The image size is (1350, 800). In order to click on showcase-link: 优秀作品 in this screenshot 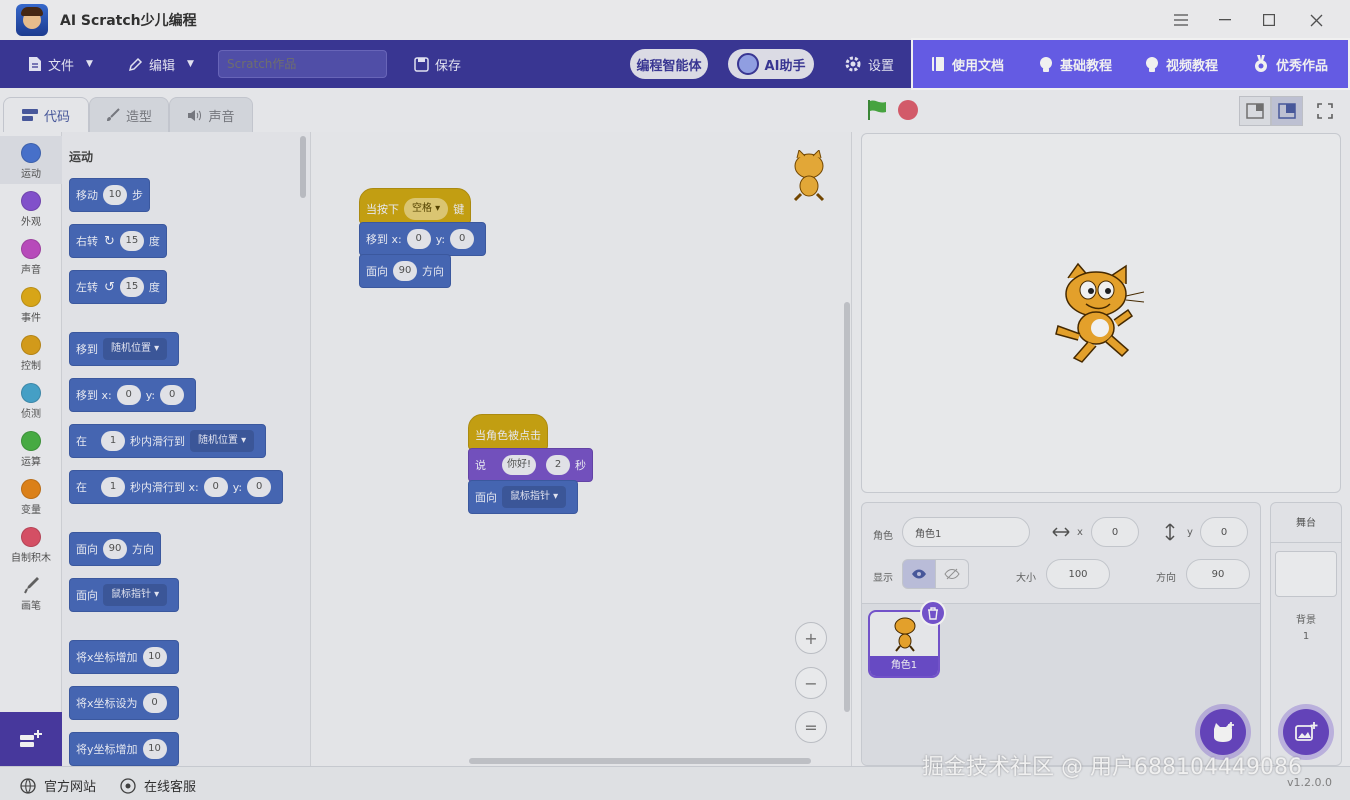, I will do `click(1290, 64)`.